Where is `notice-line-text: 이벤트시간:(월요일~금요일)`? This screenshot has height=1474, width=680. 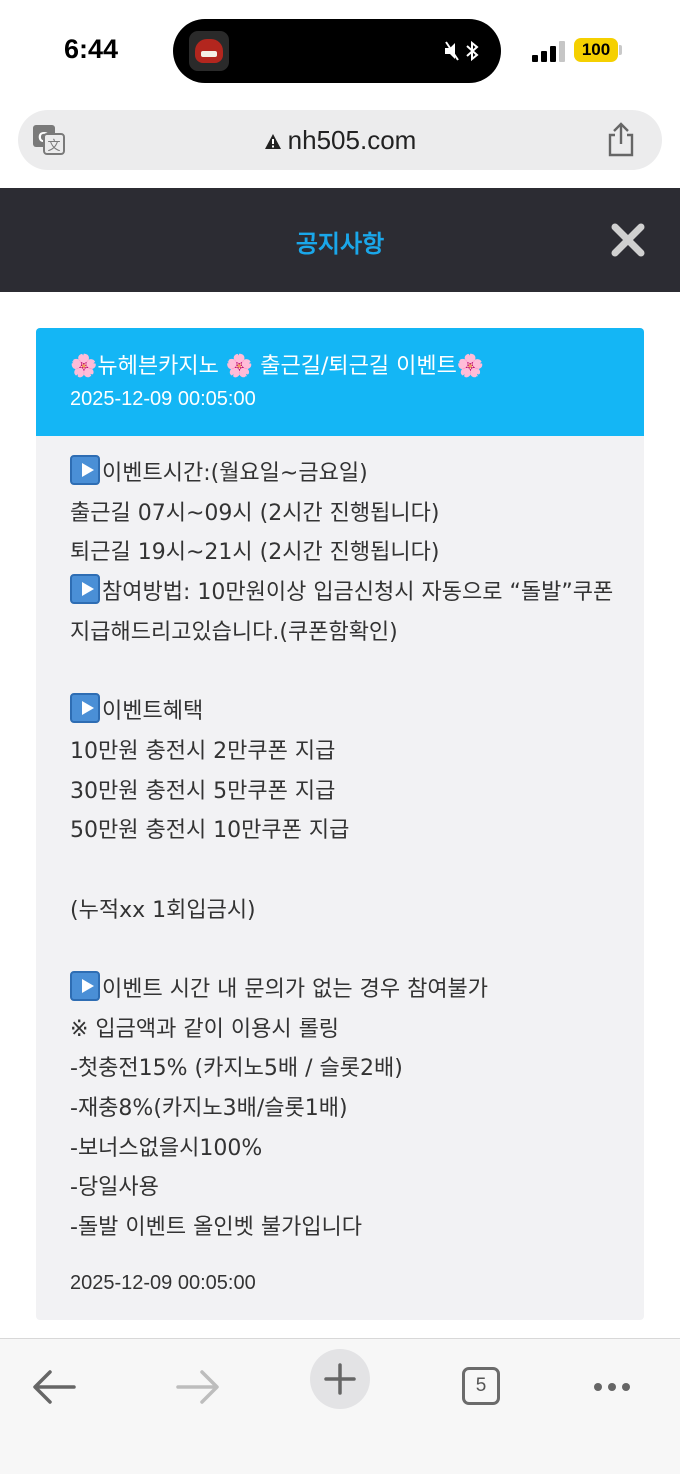
notice-line-text: 이벤트시간:(월요일~금요일) is located at coordinates (235, 473).